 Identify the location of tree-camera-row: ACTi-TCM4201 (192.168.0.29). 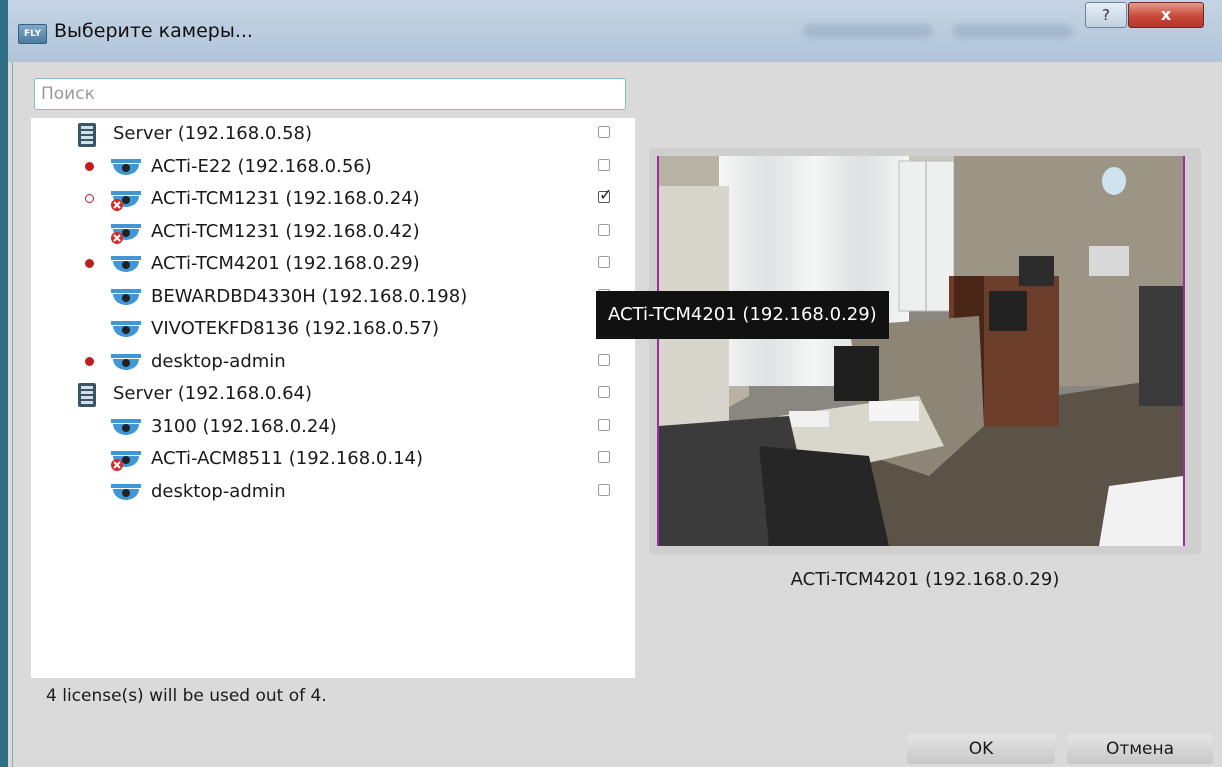
(333, 264).